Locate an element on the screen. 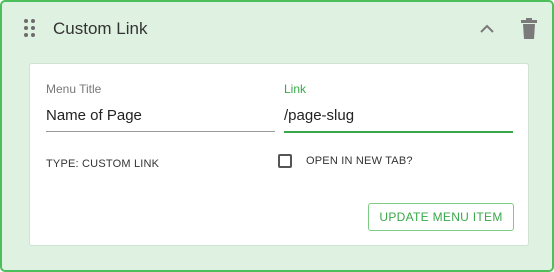 The image size is (554, 272). drag-handle-icon is located at coordinates (30, 28).